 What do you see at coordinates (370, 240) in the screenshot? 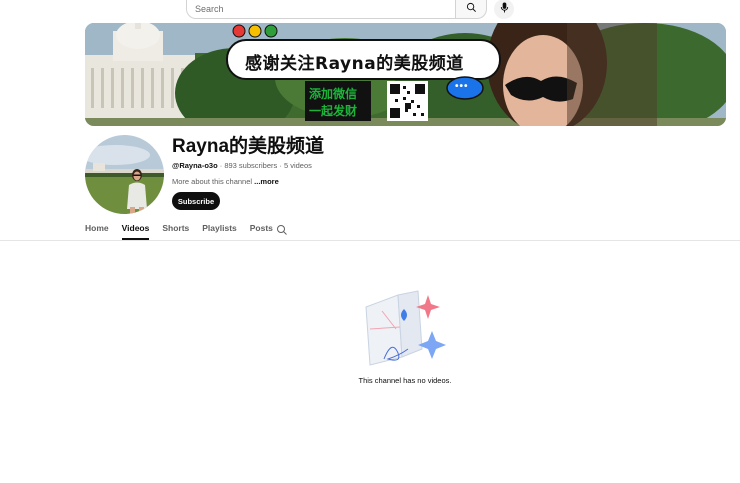
I see `tabs-divider` at bounding box center [370, 240].